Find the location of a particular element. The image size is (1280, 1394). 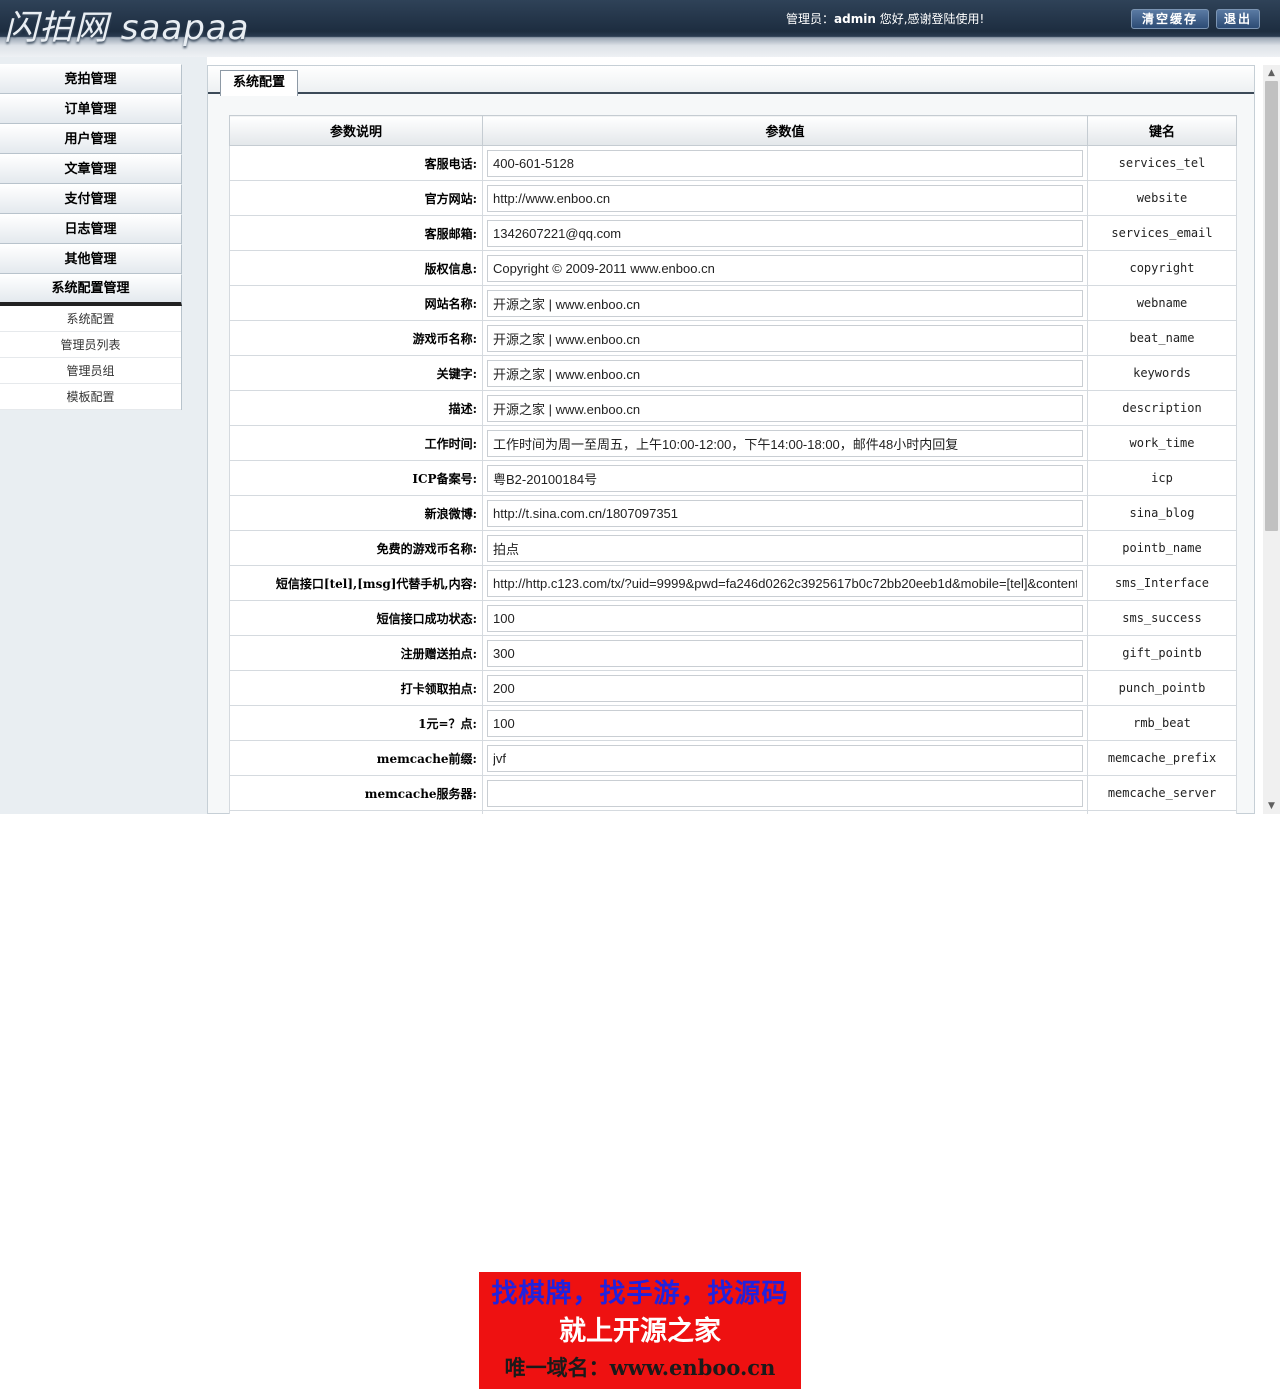

row-label: 客服邮箱: is located at coordinates (356, 233).